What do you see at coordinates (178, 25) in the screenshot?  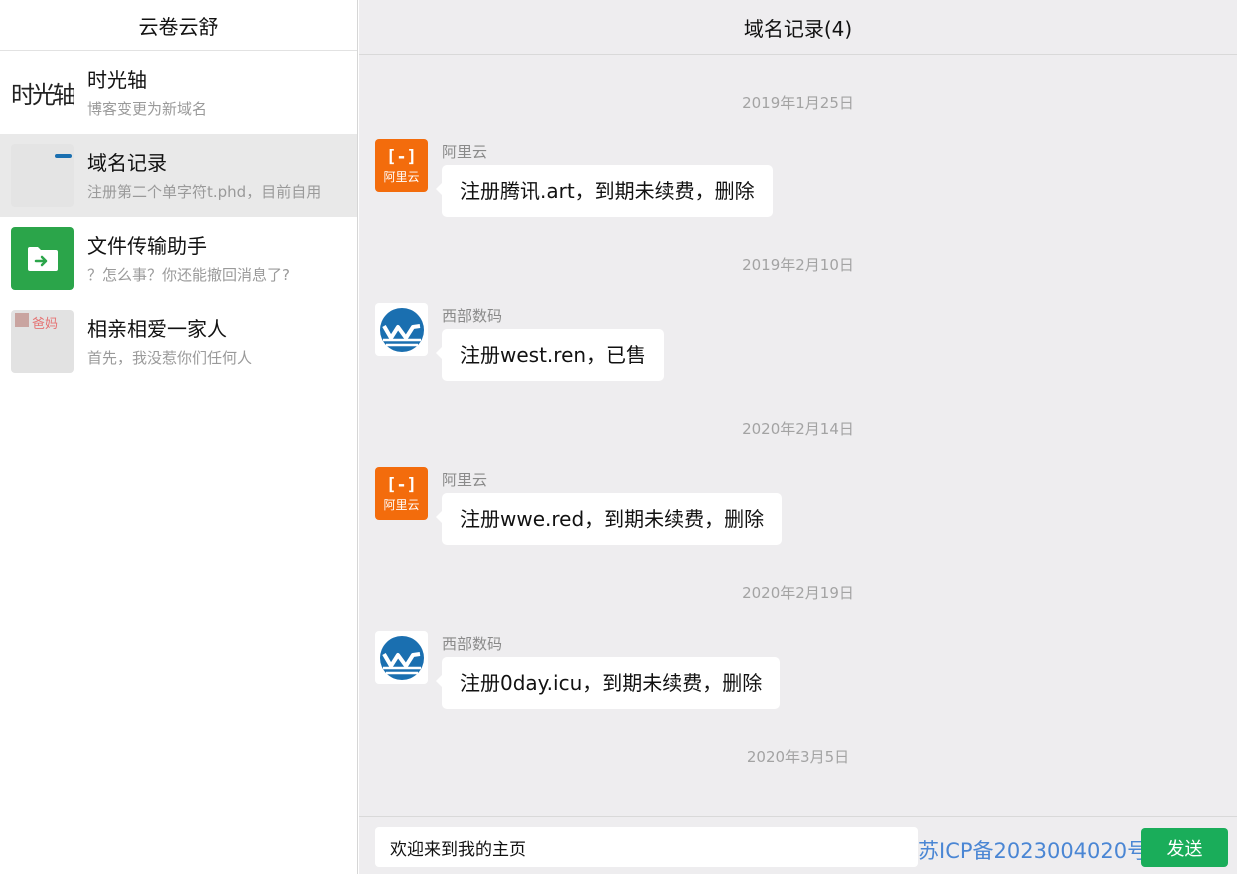 I see `sidebar-title: 云卷云舒` at bounding box center [178, 25].